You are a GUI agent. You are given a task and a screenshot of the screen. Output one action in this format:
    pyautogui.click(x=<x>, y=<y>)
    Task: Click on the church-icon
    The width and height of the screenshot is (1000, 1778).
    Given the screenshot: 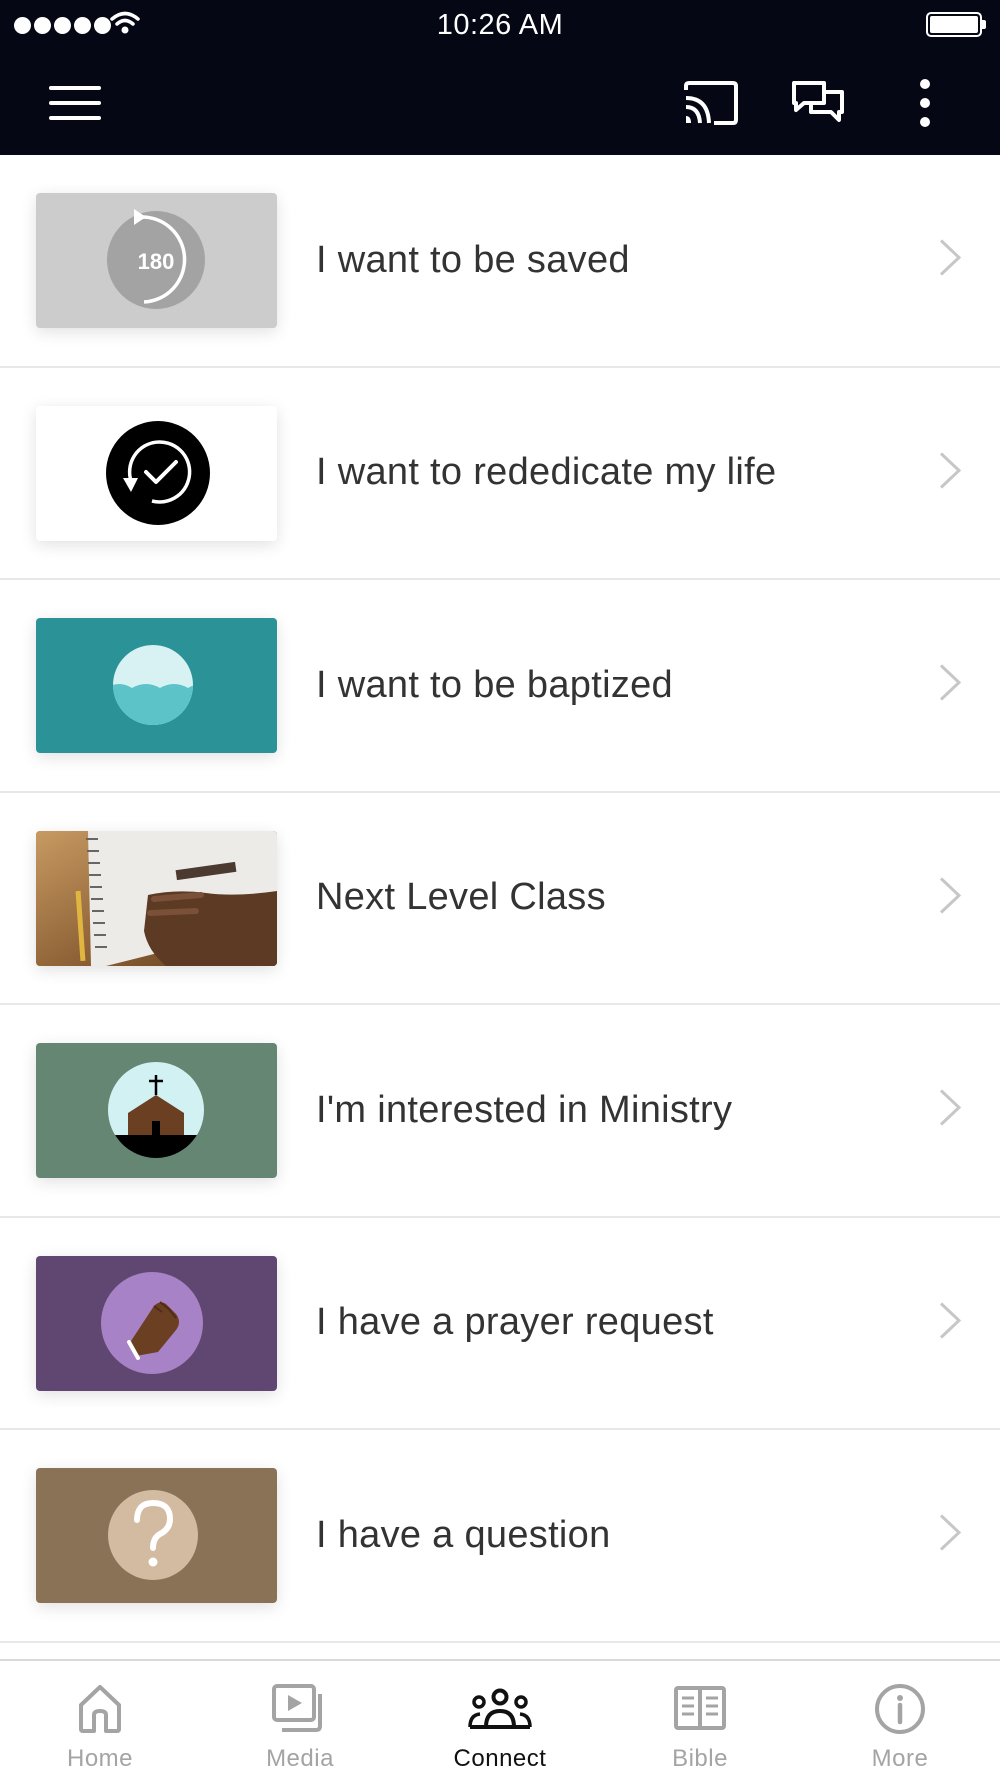 What is the action you would take?
    pyautogui.click(x=156, y=1110)
    